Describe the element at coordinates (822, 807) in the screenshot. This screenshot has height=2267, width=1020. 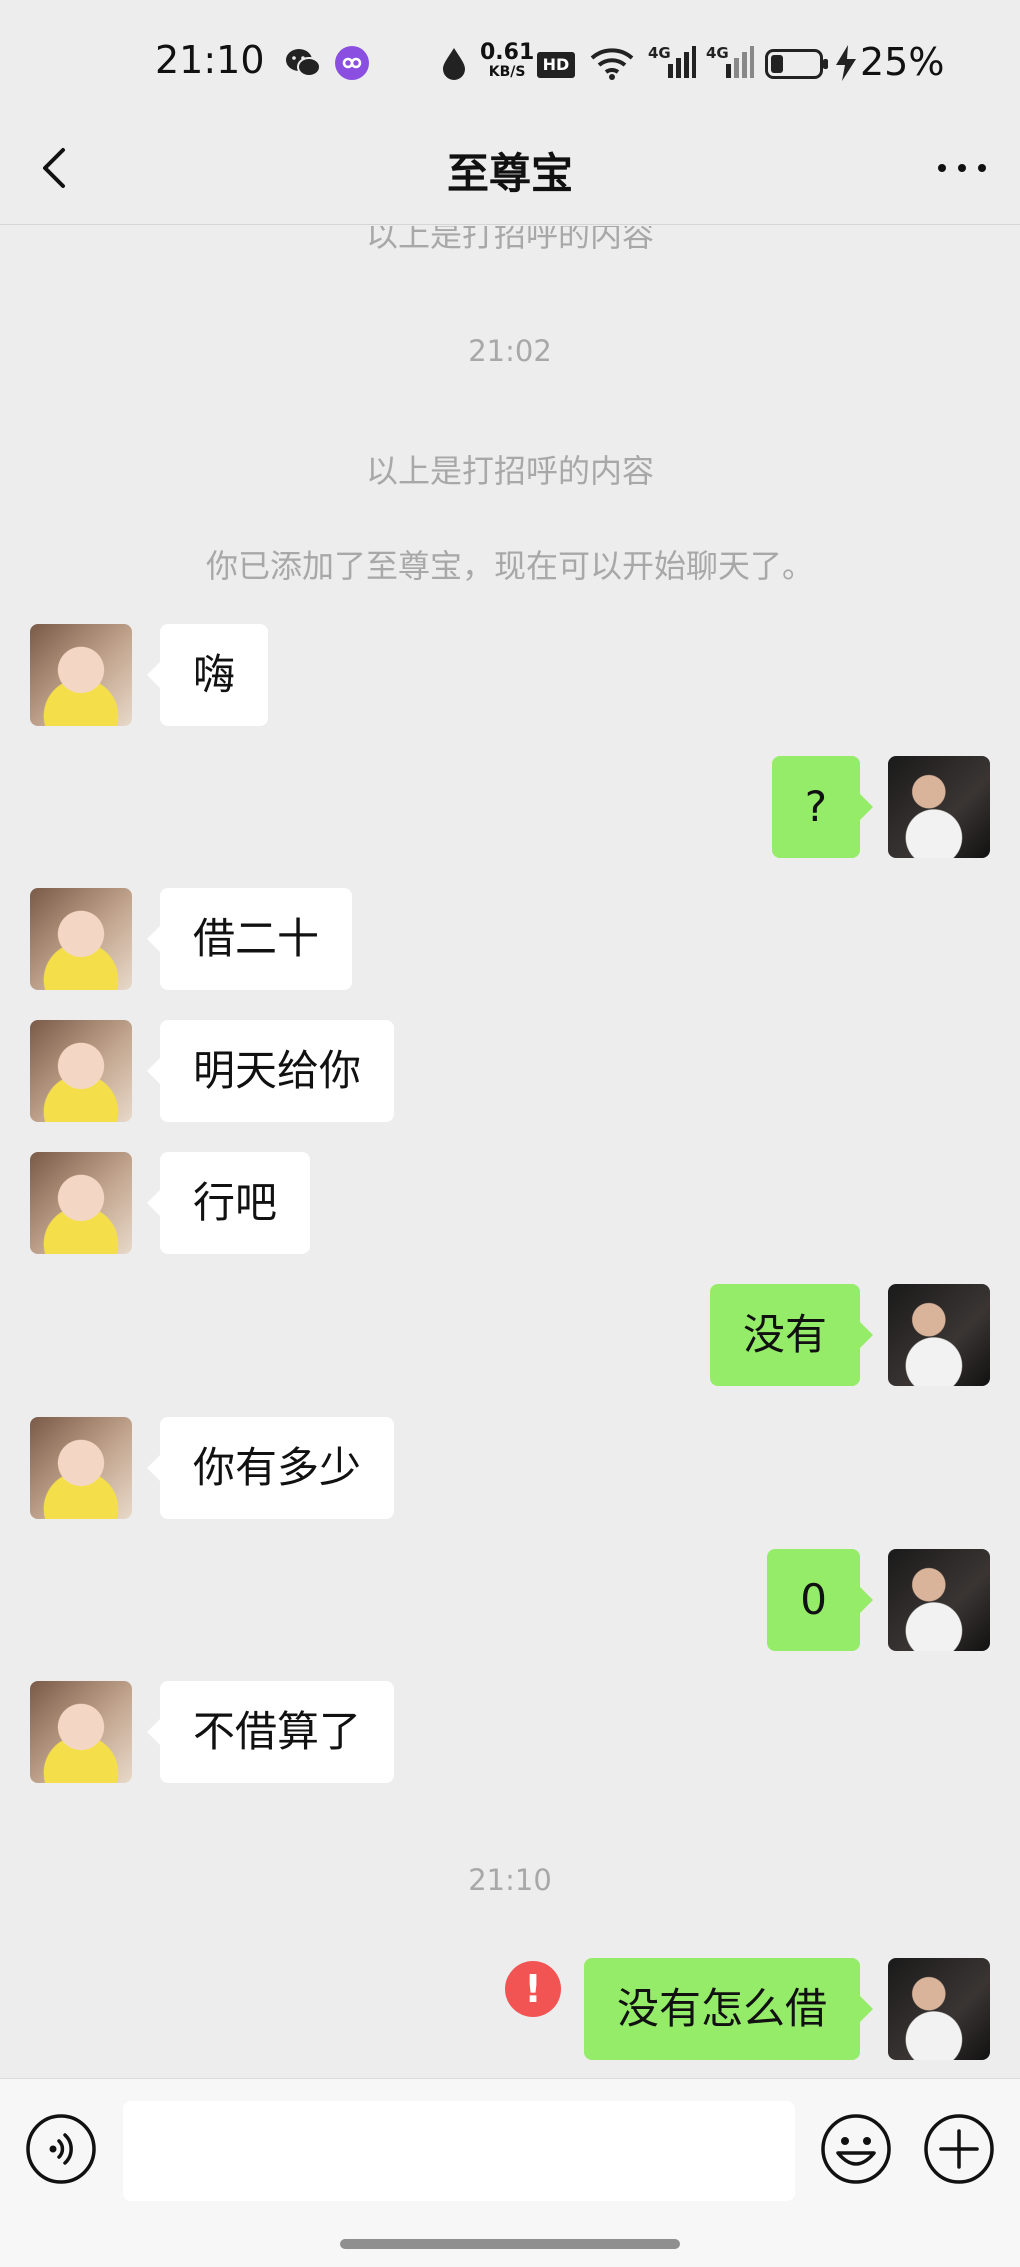
I see `outgoing-message: ?` at that location.